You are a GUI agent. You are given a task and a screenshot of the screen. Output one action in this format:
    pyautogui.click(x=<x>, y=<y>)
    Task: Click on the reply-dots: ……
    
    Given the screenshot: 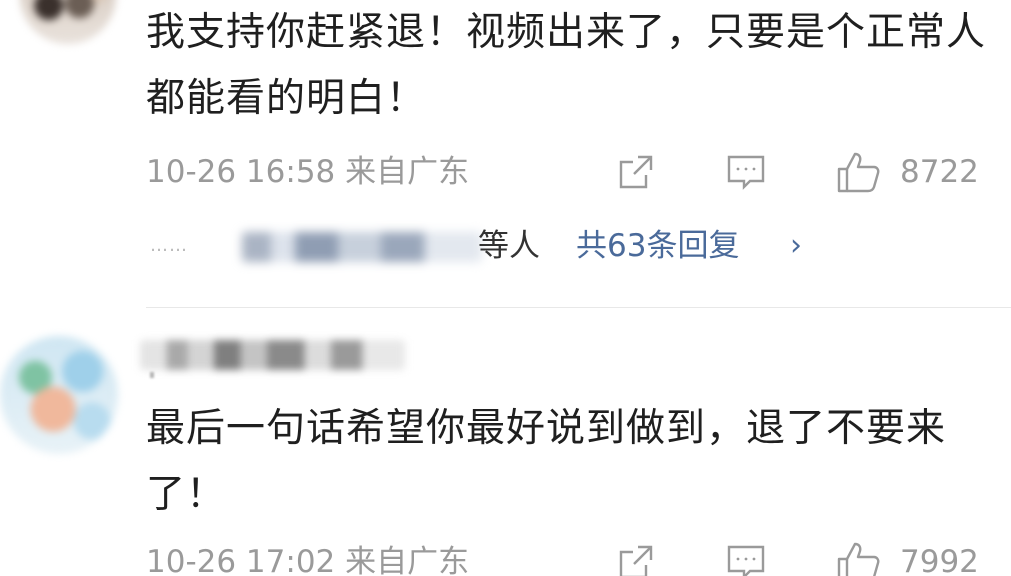 What is the action you would take?
    pyautogui.click(x=169, y=245)
    